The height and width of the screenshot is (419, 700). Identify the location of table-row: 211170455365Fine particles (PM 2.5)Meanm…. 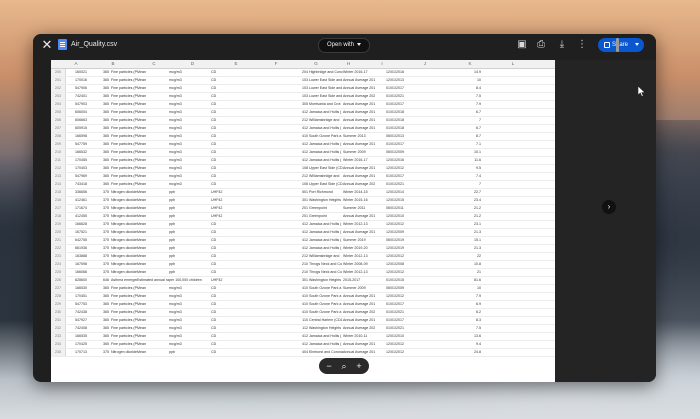
(303, 161).